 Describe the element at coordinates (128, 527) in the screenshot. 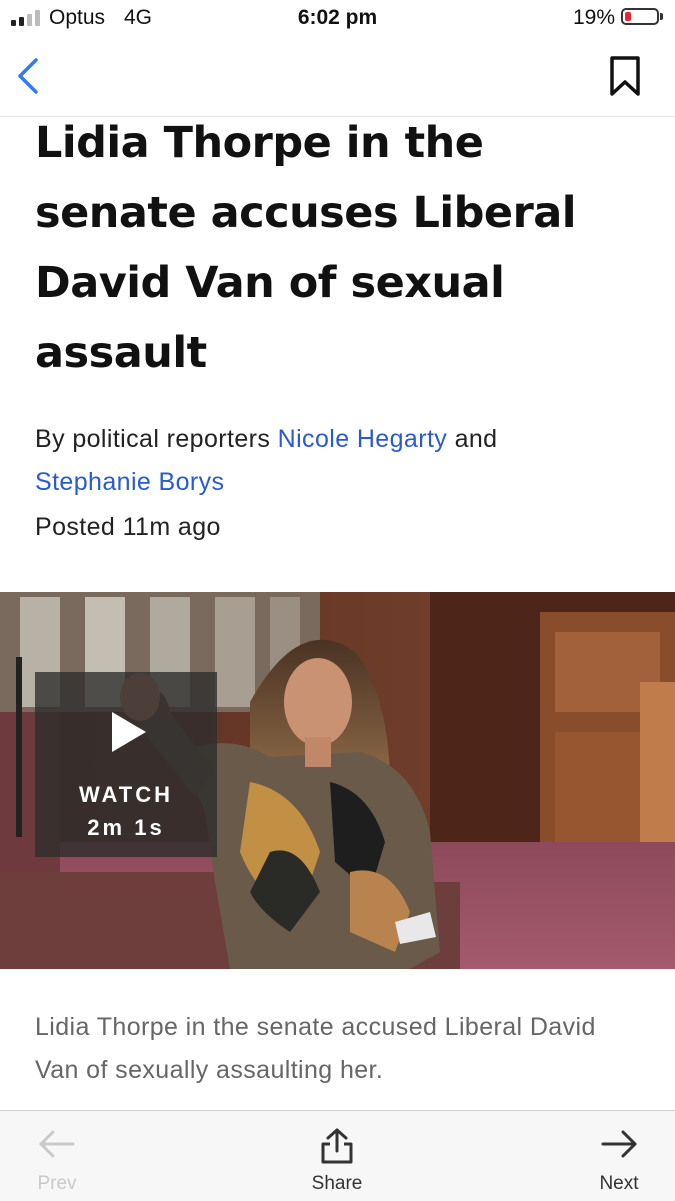

I see `posted-time: Posted 11m ago` at that location.